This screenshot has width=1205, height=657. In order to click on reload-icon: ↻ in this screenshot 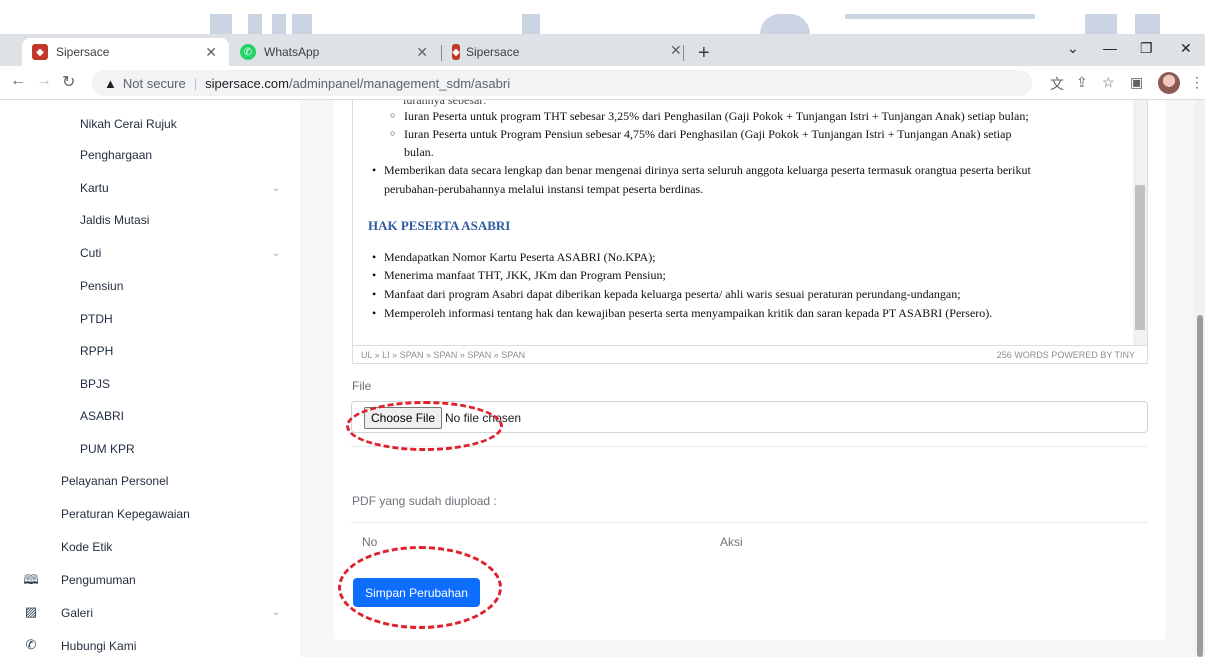, I will do `click(68, 82)`.